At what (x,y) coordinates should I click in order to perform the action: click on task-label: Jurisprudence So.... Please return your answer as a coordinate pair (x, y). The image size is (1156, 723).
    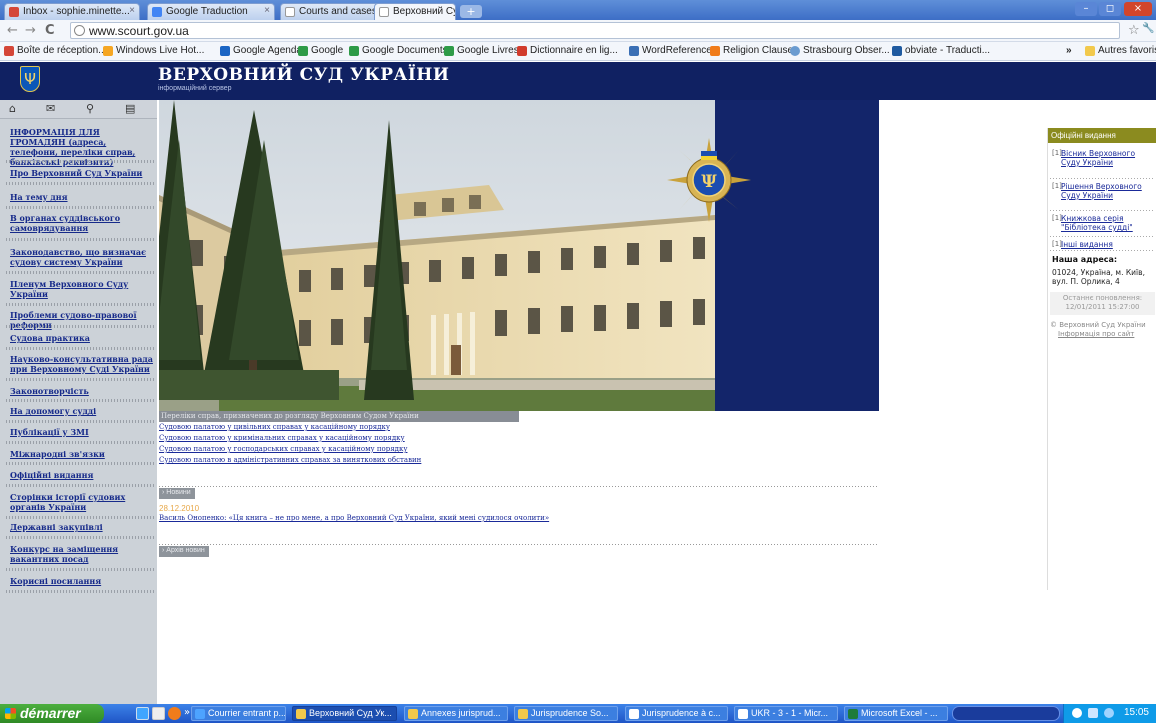
    Looking at the image, I should click on (570, 713).